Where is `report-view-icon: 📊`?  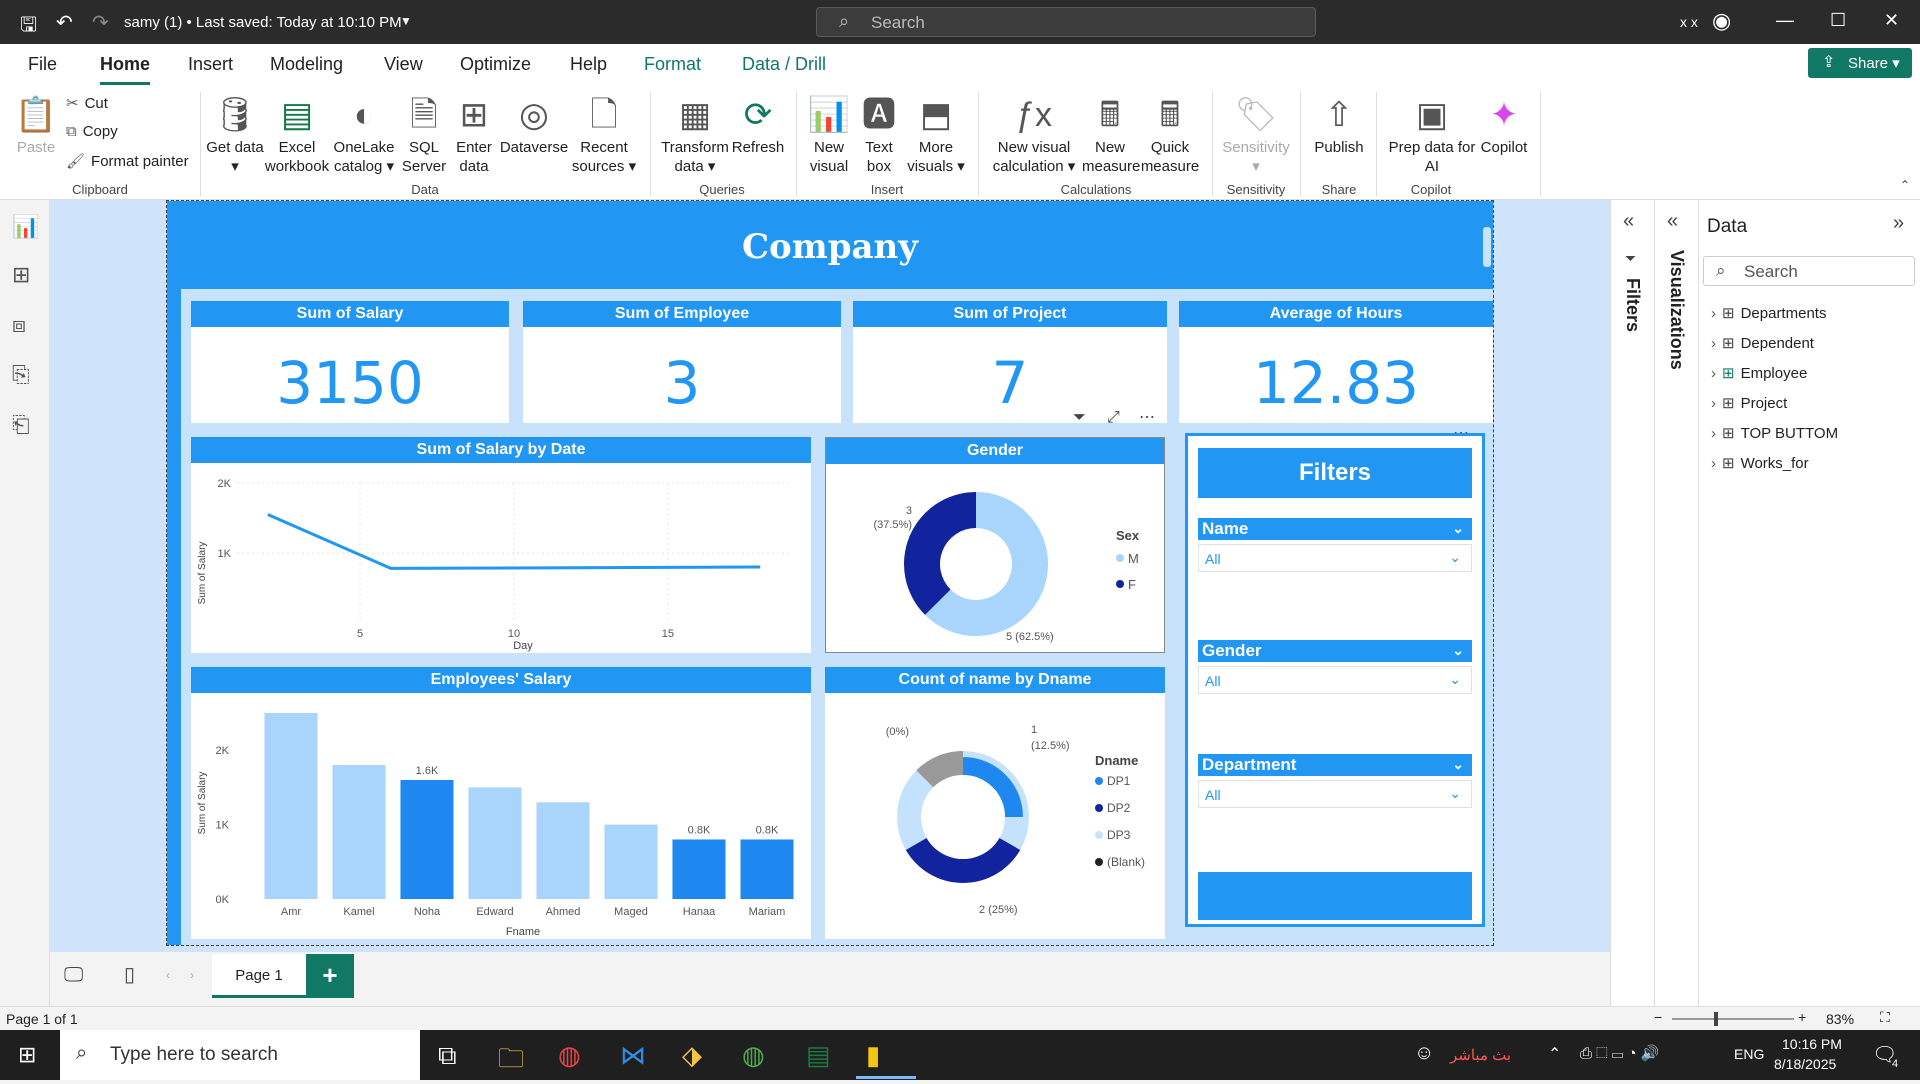 report-view-icon: 📊 is located at coordinates (25, 227).